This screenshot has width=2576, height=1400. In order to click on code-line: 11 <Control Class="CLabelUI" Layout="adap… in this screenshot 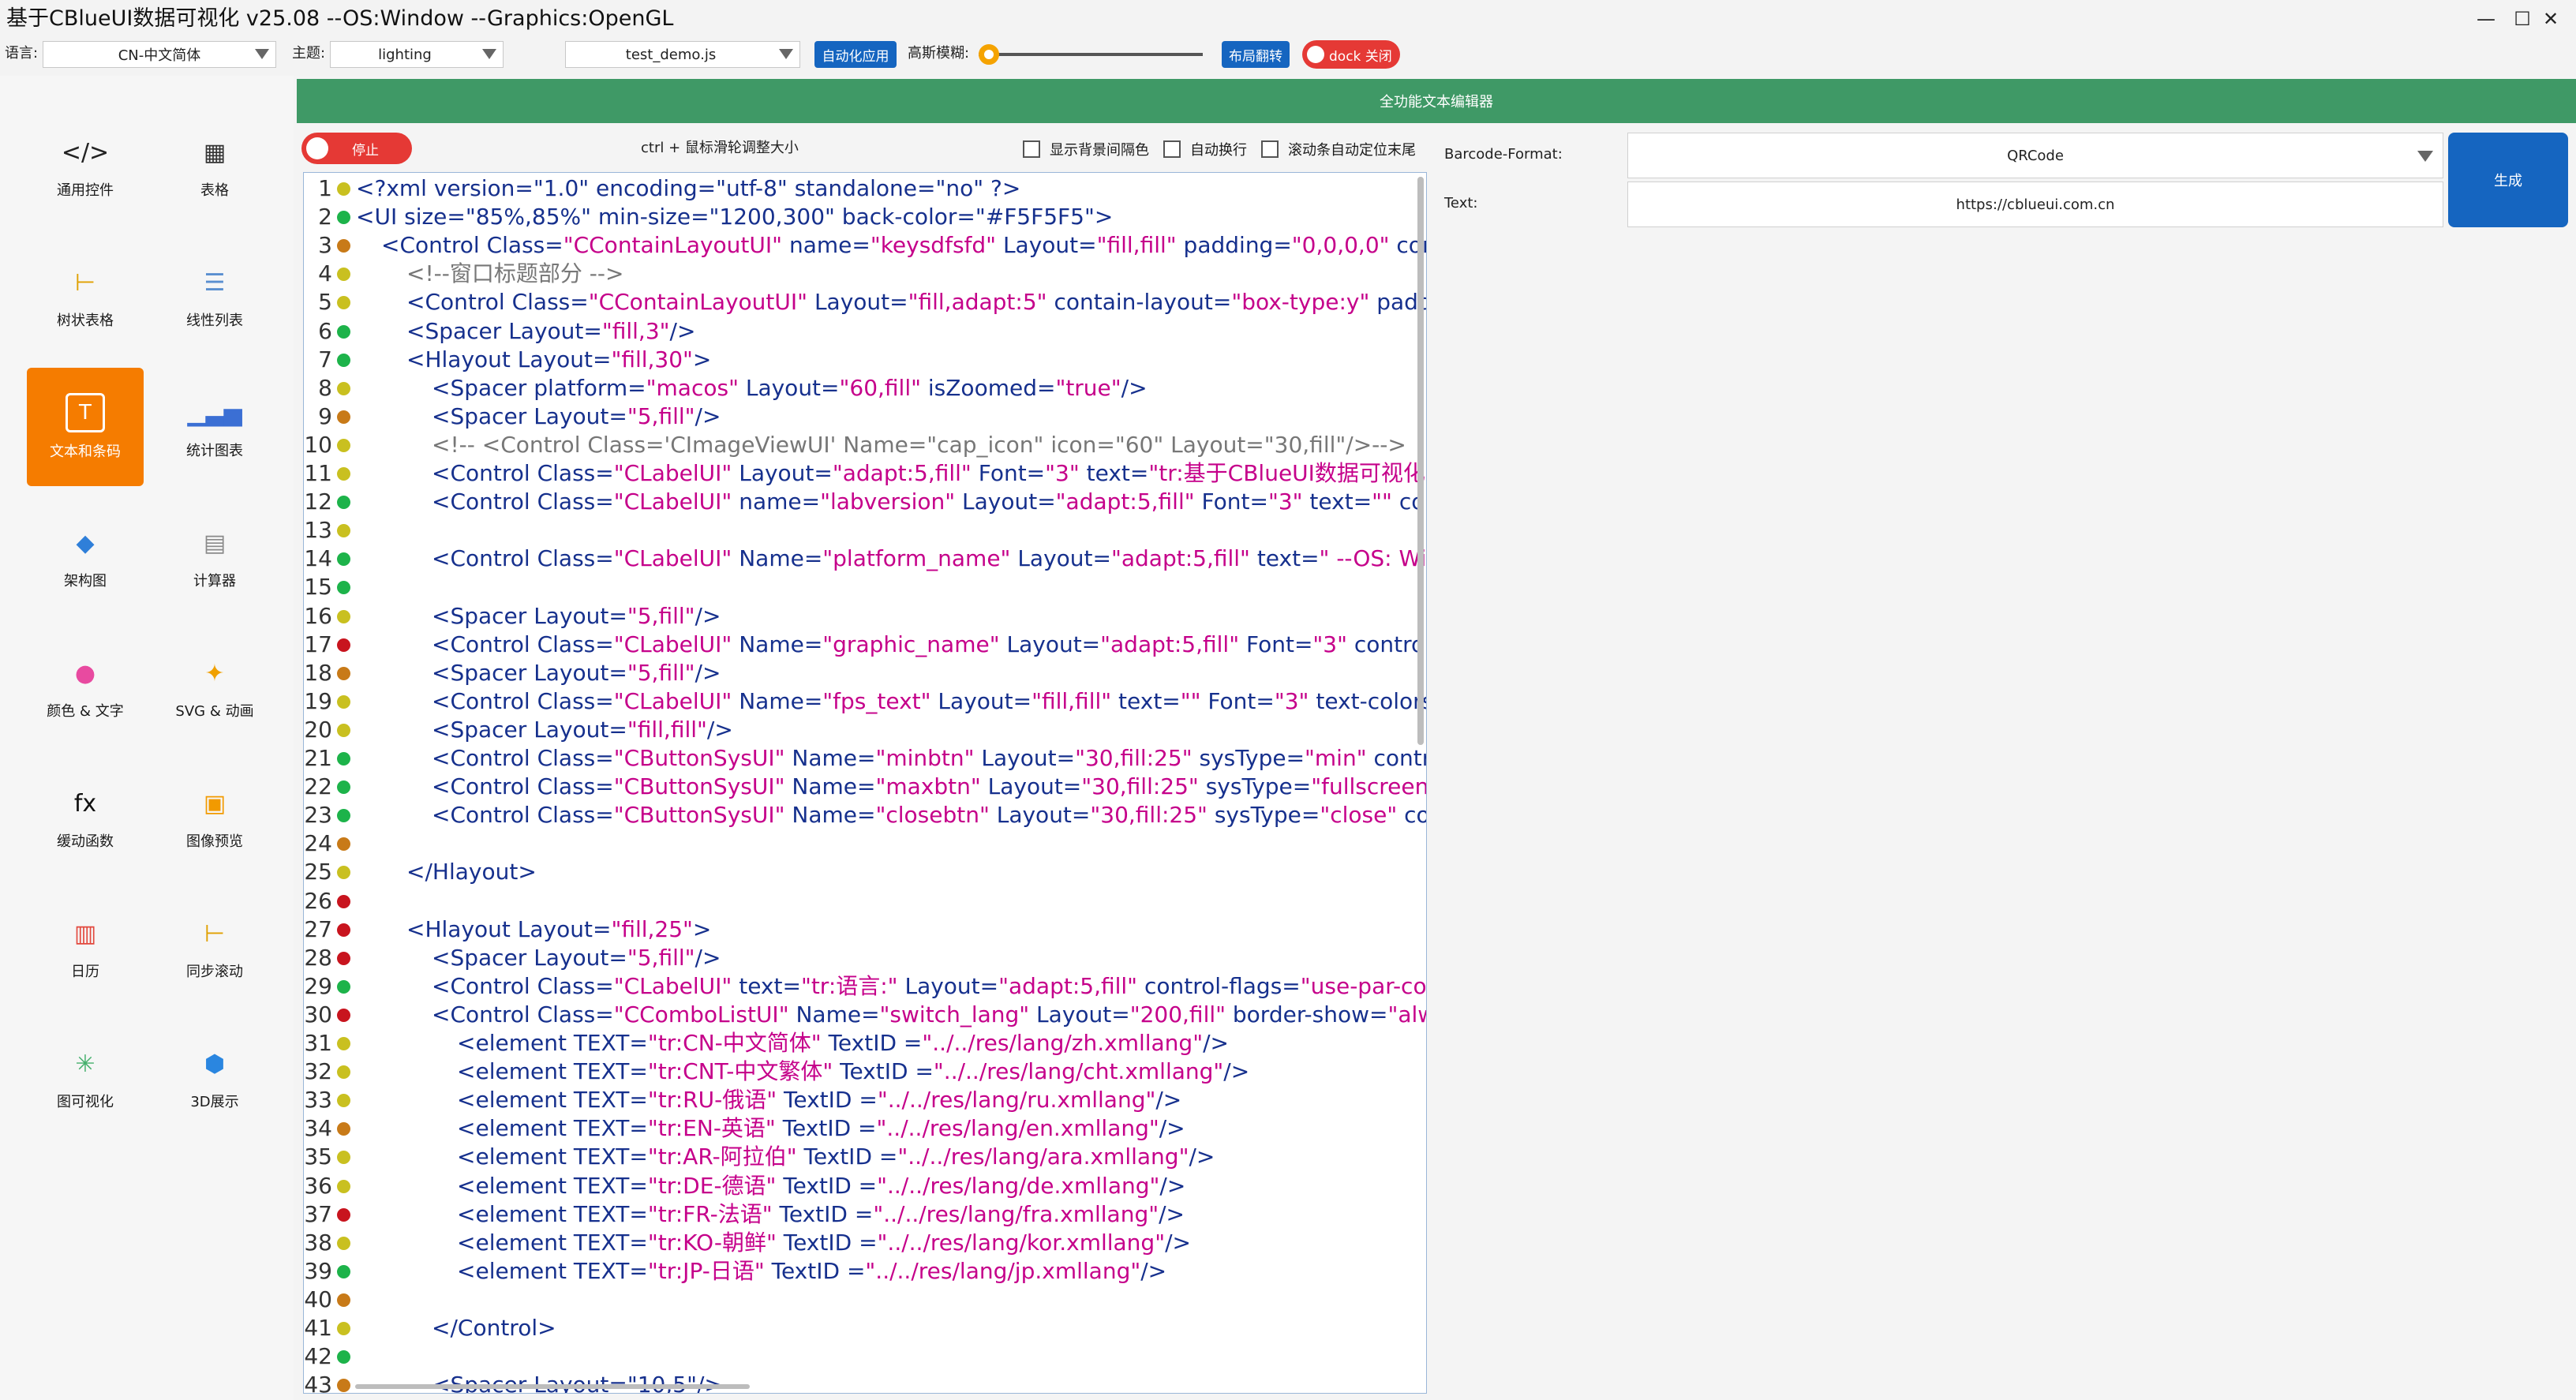, I will do `click(865, 474)`.